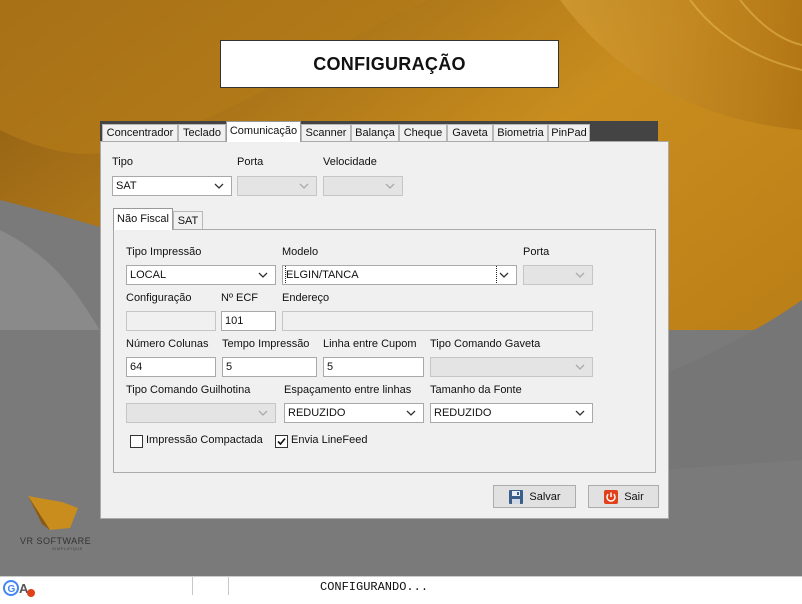 This screenshot has width=802, height=604. Describe the element at coordinates (520, 132) in the screenshot. I see `tab-biometria: Biometria` at that location.